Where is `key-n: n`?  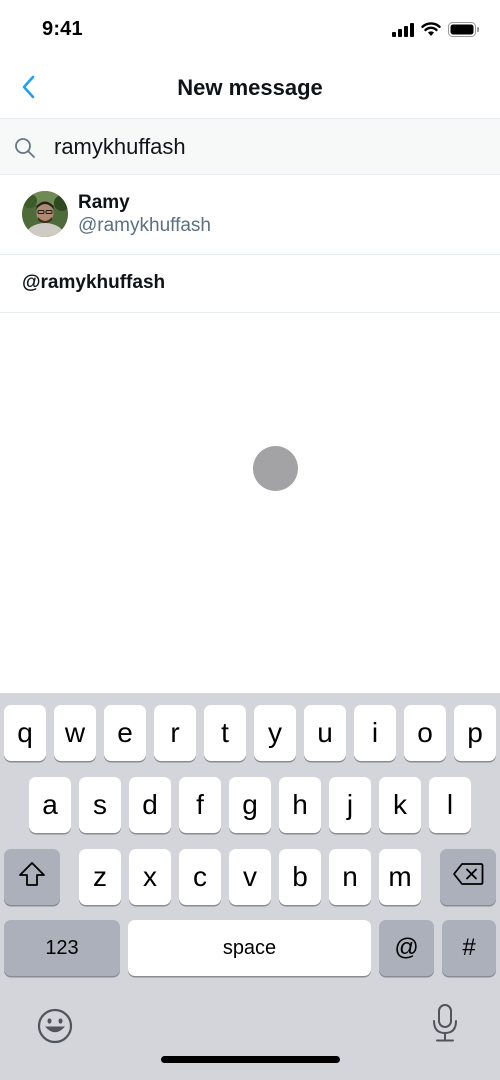
key-n: n is located at coordinates (350, 877).